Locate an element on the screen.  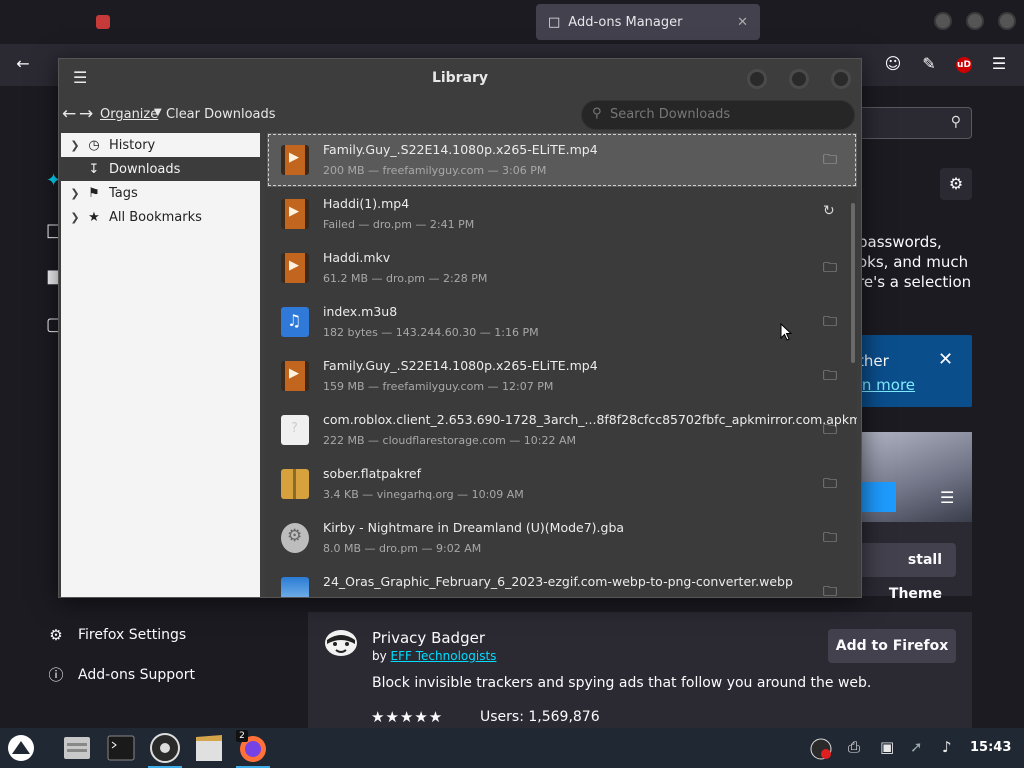
sidebar-item-label: Tags is located at coordinates (123, 193).